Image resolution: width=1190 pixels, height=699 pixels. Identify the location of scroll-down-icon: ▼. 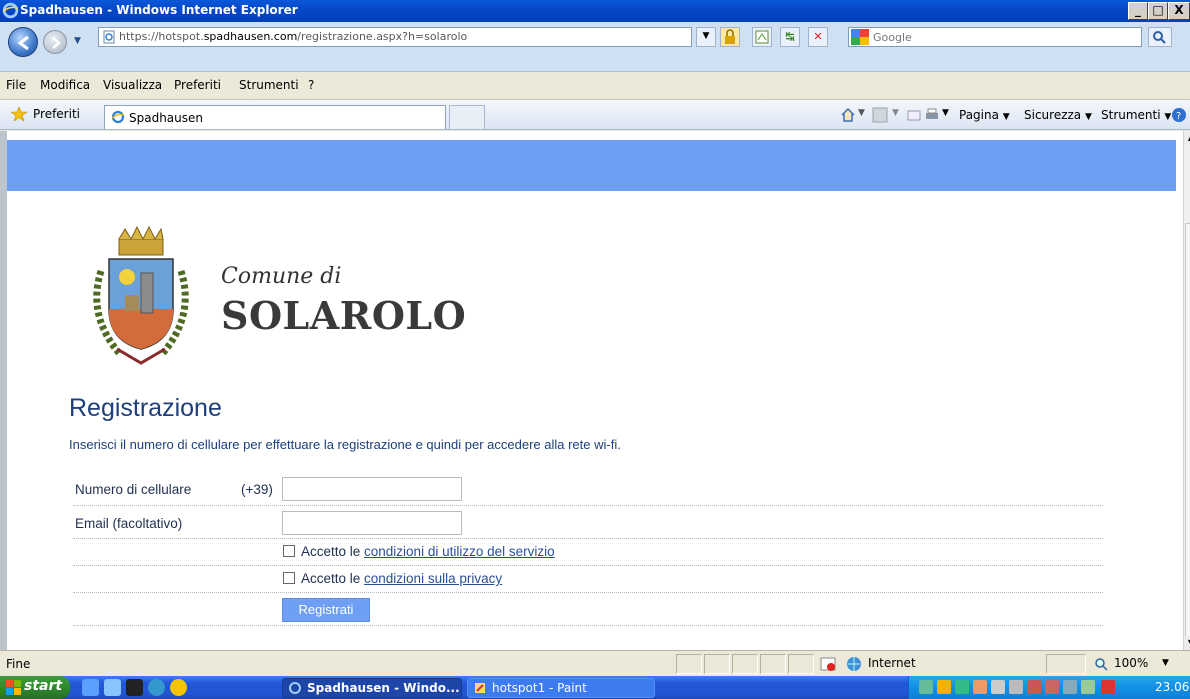
(1187, 643).